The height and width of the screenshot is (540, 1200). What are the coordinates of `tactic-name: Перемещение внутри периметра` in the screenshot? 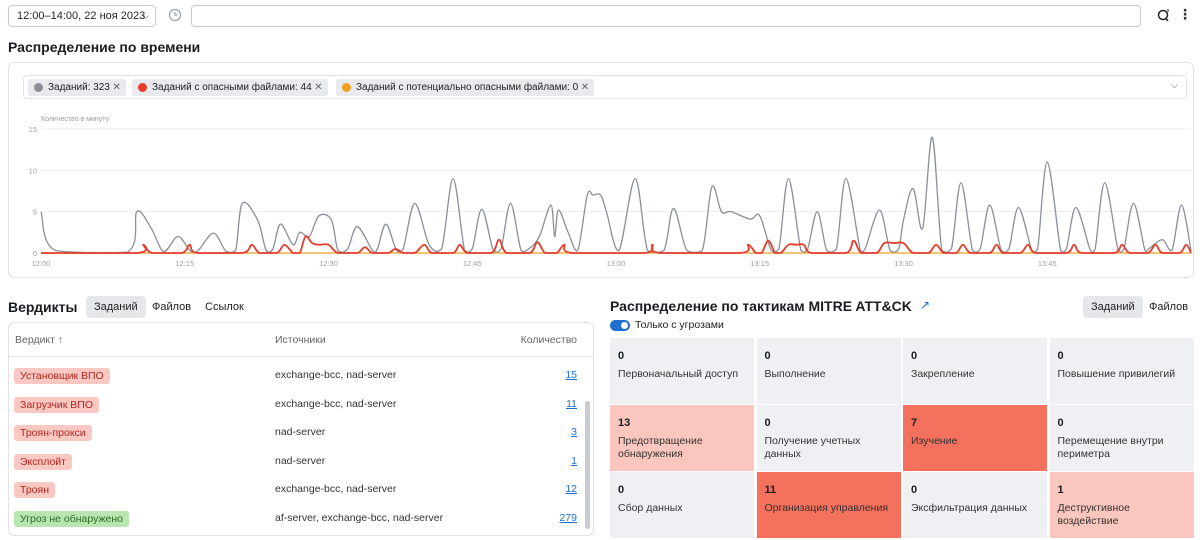 It's located at (1110, 447).